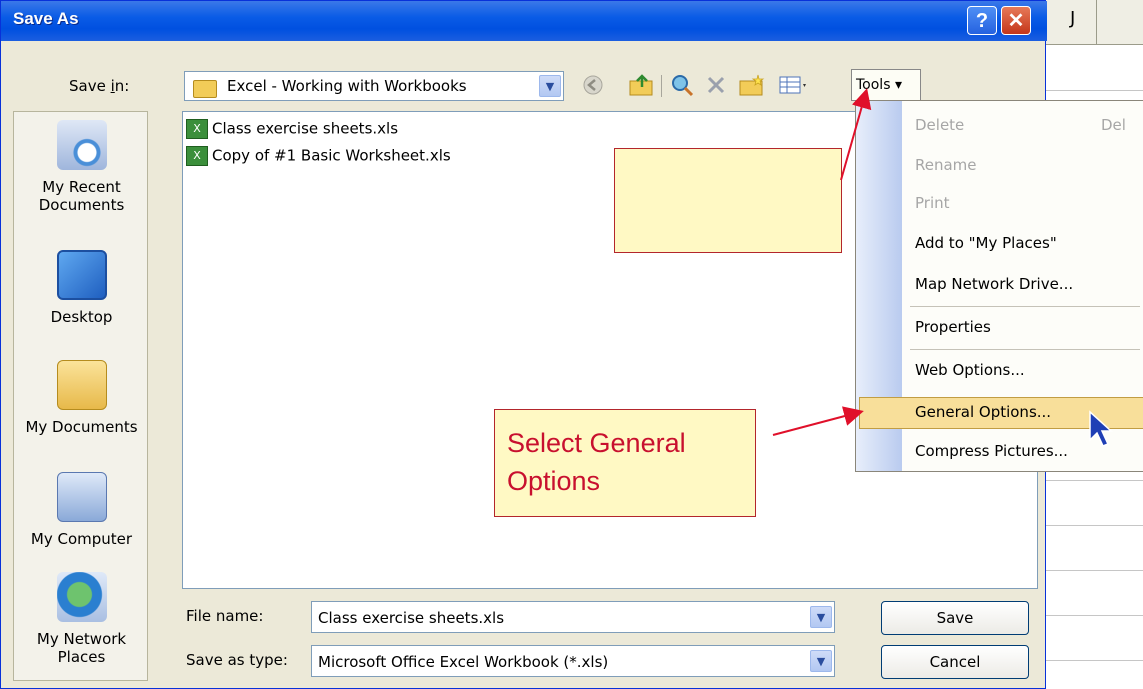 The image size is (1143, 689). Describe the element at coordinates (1073, 18) in the screenshot. I see `column-header-label: J` at that location.